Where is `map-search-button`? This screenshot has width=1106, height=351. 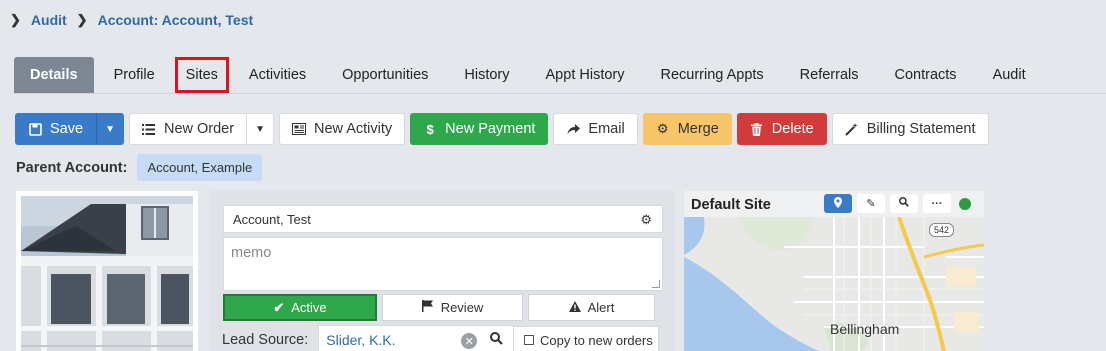 map-search-button is located at coordinates (904, 203).